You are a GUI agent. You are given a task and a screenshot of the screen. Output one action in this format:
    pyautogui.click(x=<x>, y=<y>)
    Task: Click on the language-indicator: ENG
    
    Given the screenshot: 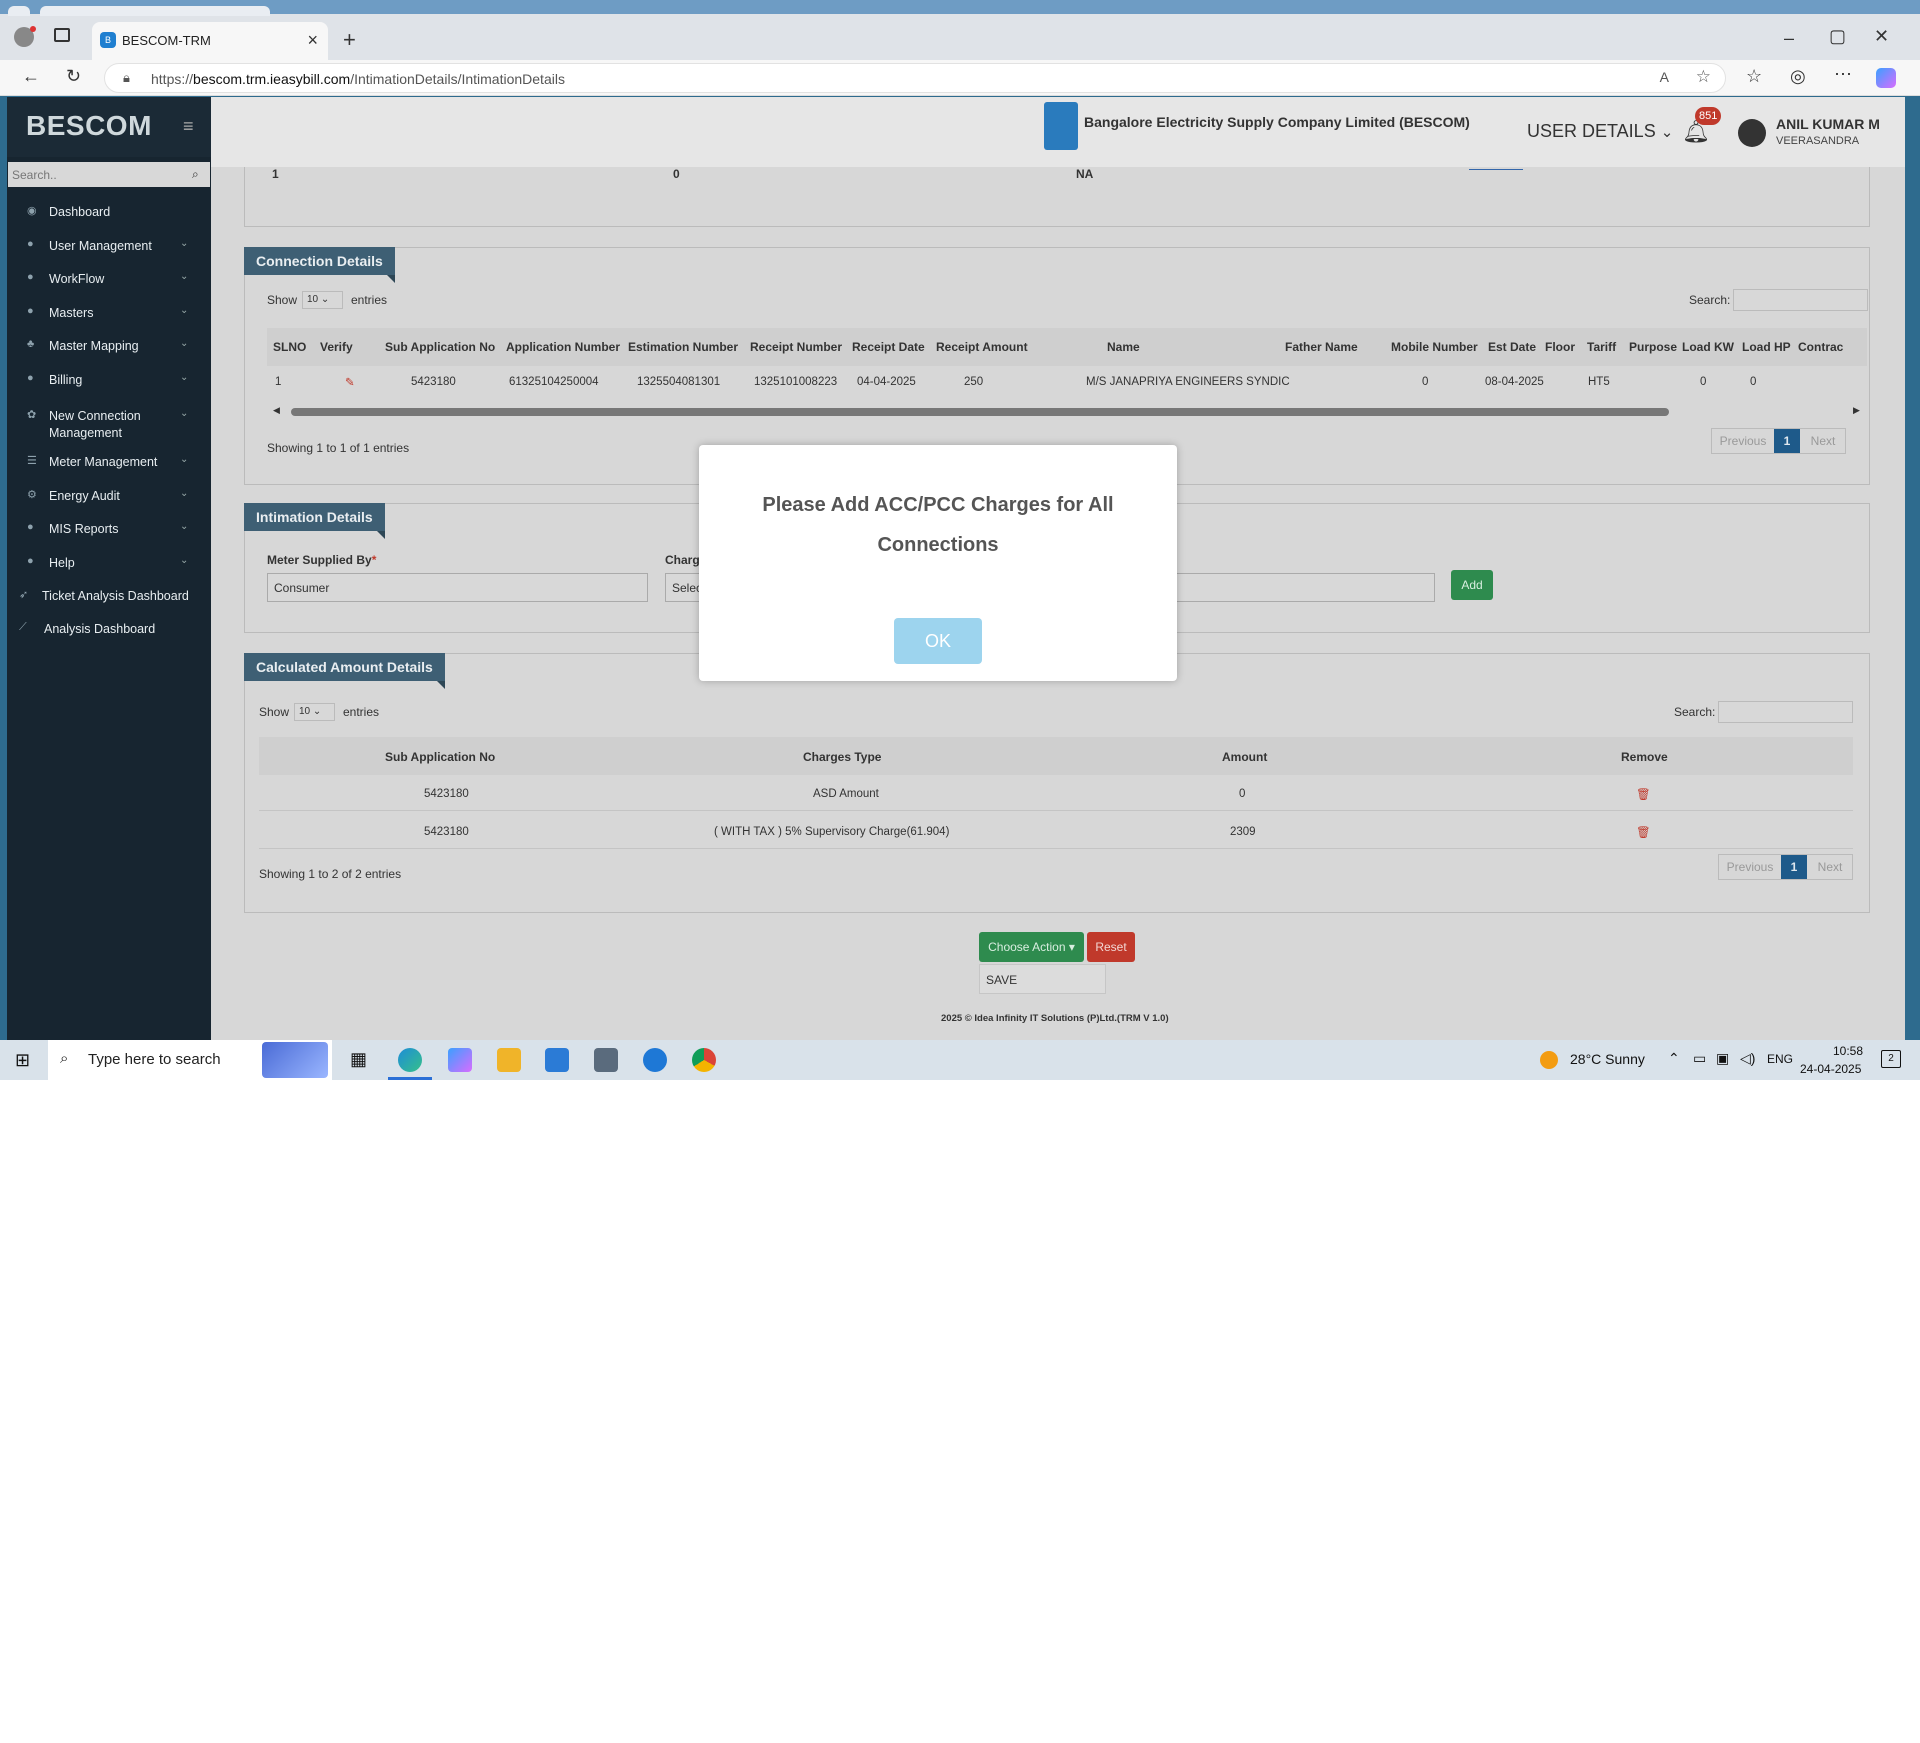 What is the action you would take?
    pyautogui.click(x=1780, y=1059)
    